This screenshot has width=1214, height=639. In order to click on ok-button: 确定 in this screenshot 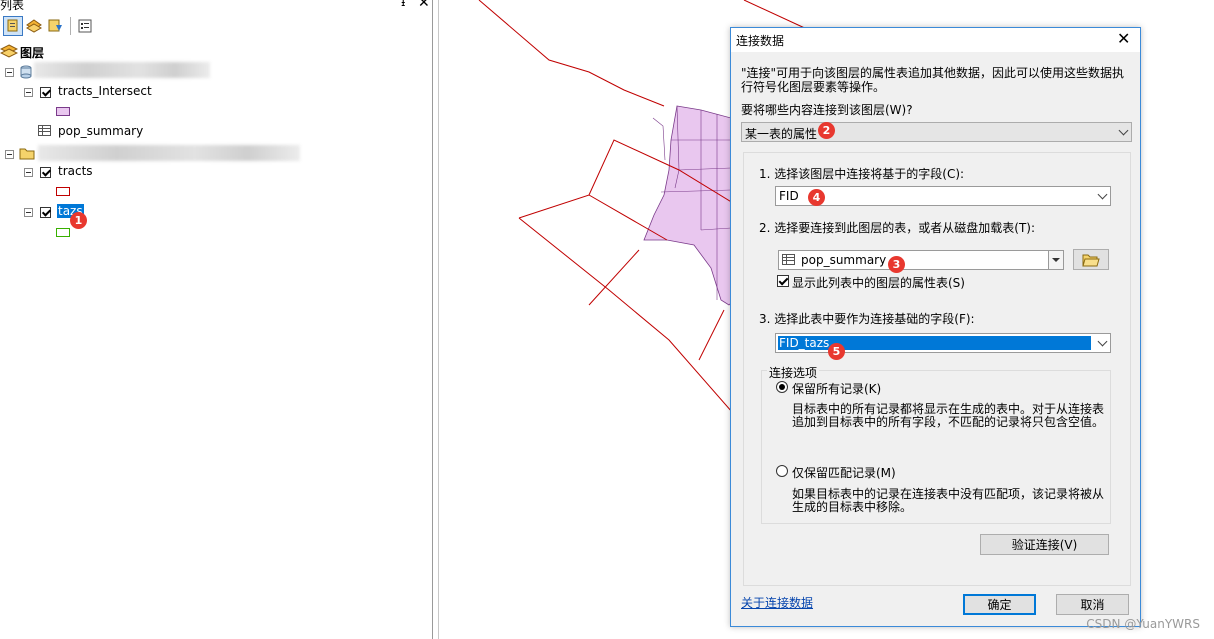, I will do `click(999, 604)`.